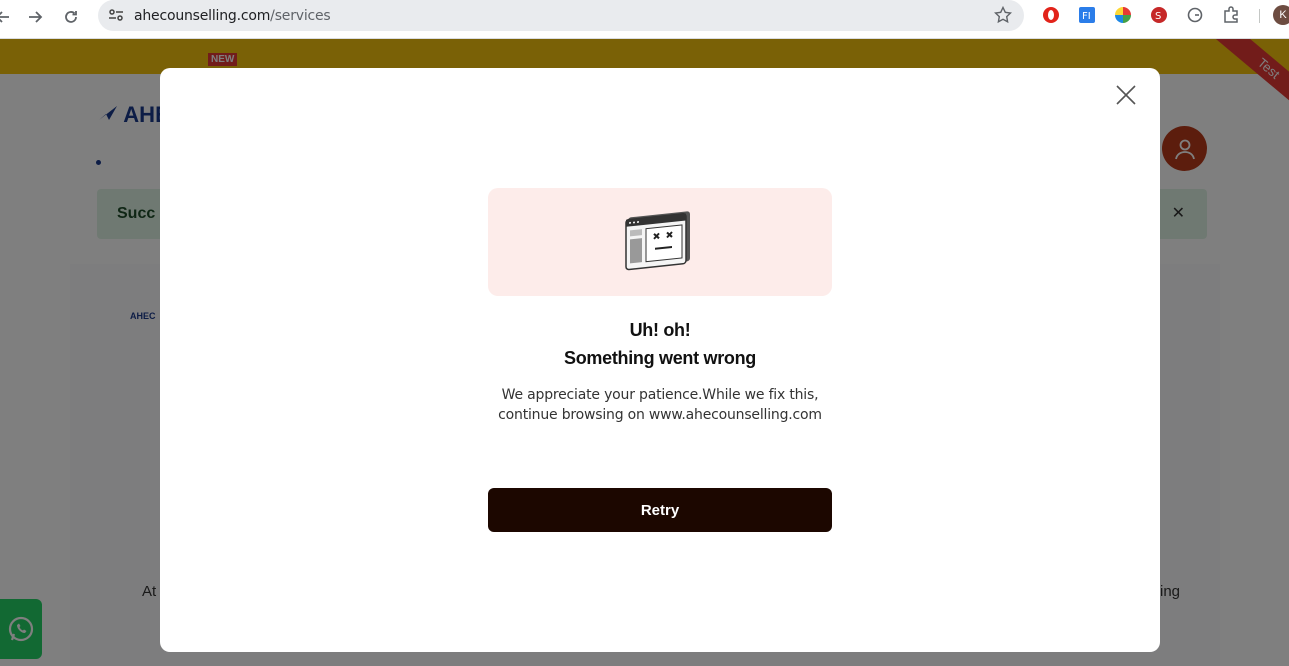 Image resolution: width=1289 pixels, height=666 pixels. Describe the element at coordinates (1231, 15) in the screenshot. I see `puzzle-extensions-icon` at that location.